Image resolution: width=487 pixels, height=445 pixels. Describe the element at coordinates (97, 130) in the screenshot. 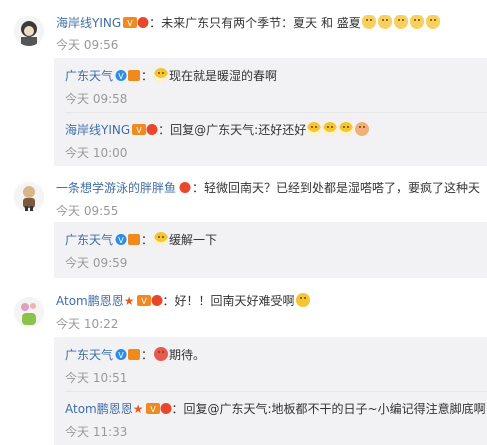

I see `reply-username: 海岸线YING` at that location.